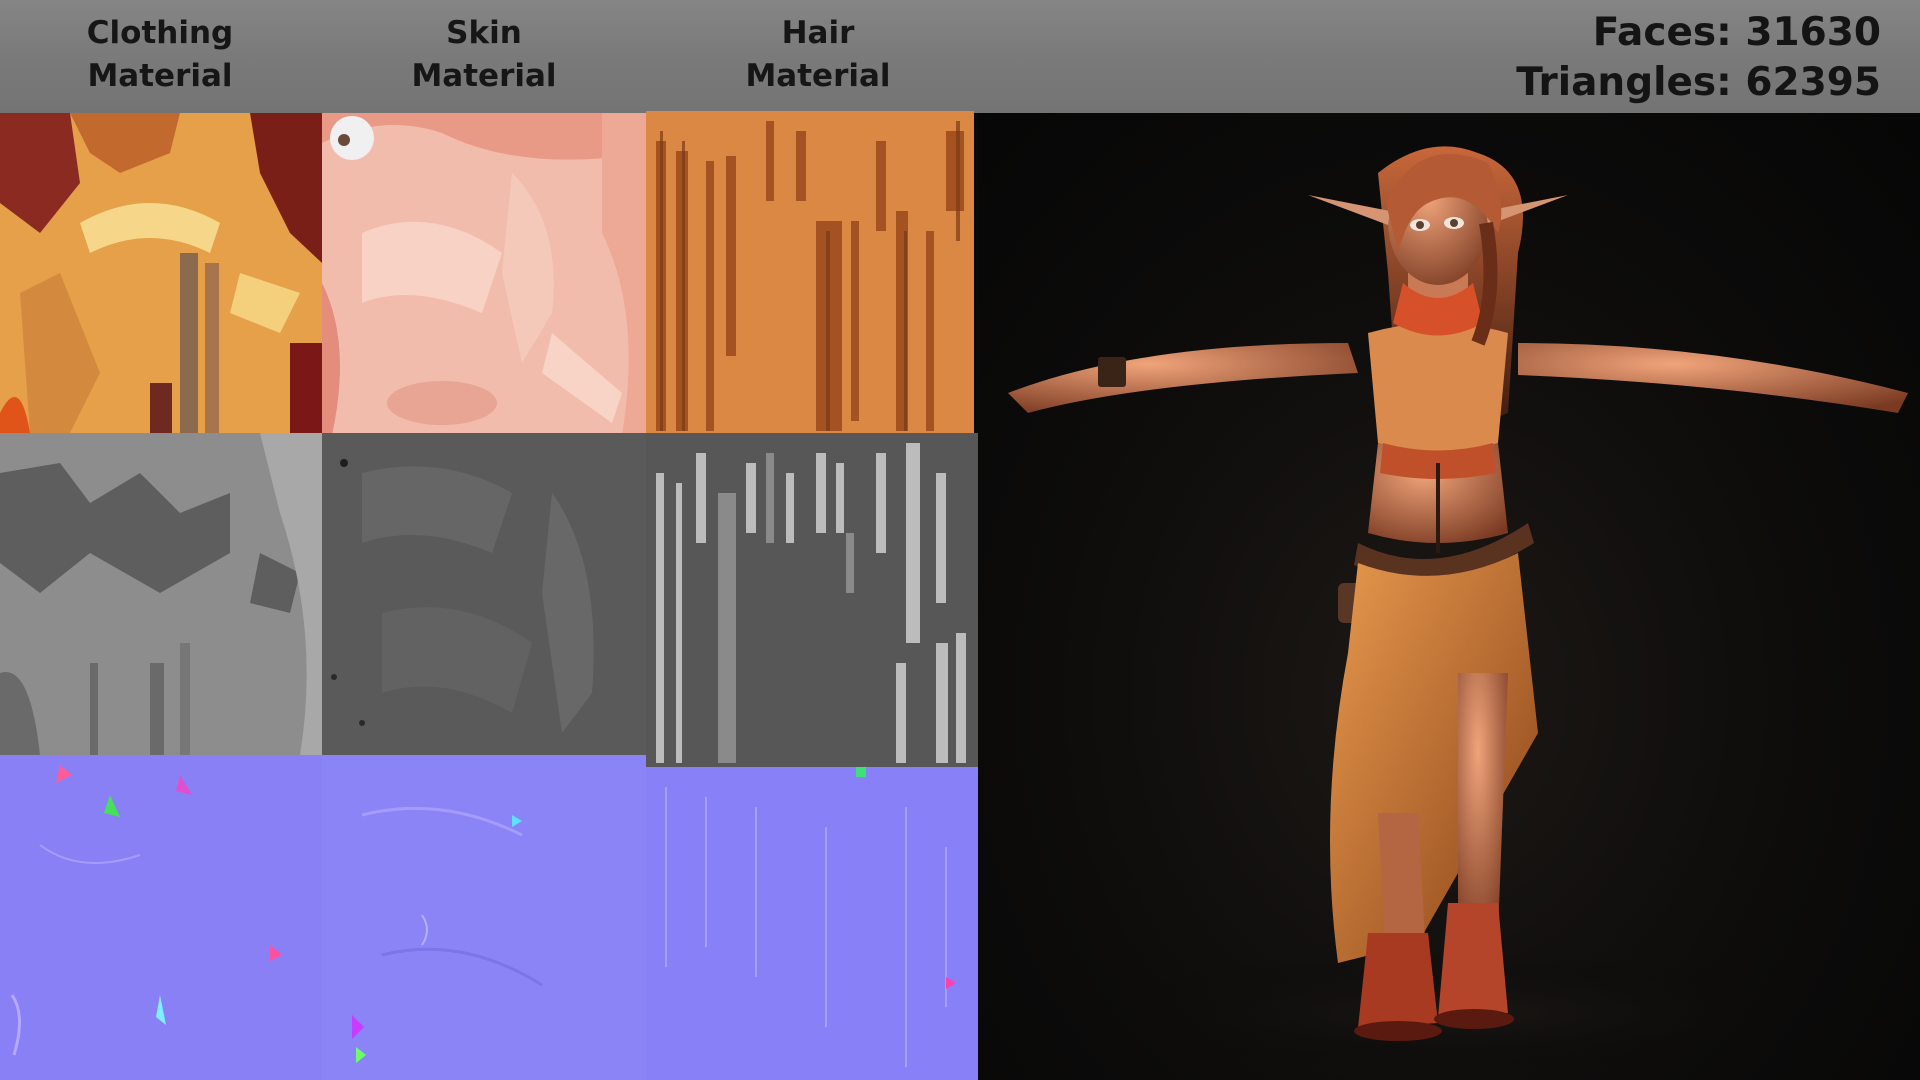 The width and height of the screenshot is (1920, 1080). What do you see at coordinates (160, 54) in the screenshot?
I see `column-title-clothing: Clothing Material` at bounding box center [160, 54].